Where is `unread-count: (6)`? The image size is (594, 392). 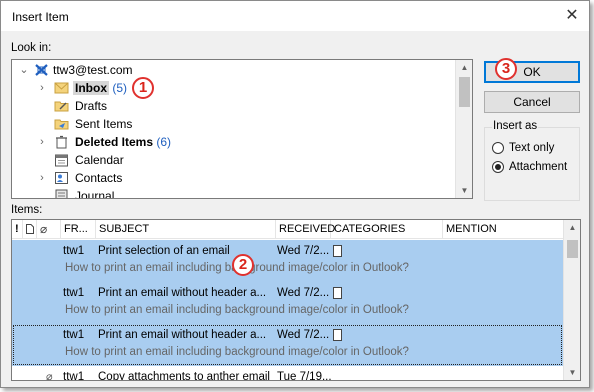 unread-count: (6) is located at coordinates (164, 142).